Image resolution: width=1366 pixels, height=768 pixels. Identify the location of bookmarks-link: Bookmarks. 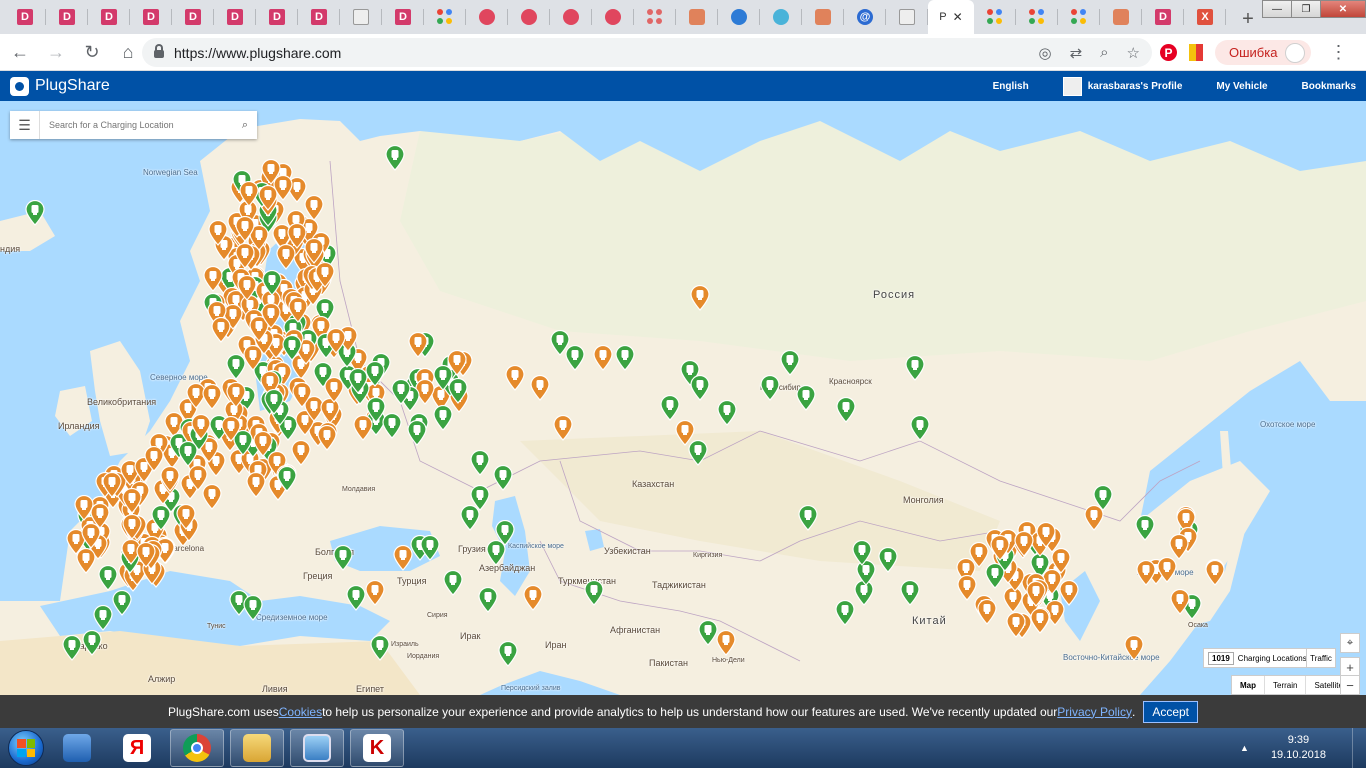
(1329, 86).